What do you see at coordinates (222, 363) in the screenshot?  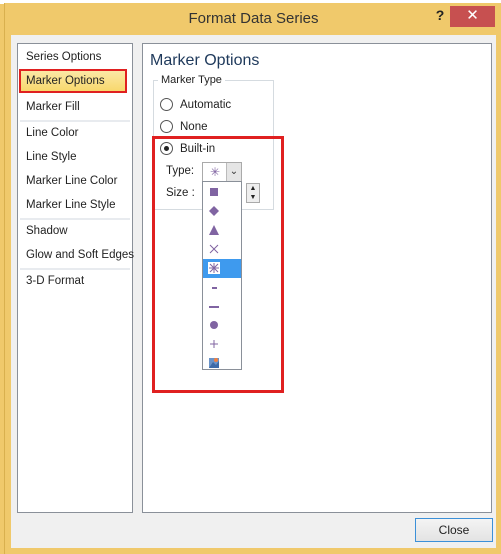 I see `dropdown-option-picture` at bounding box center [222, 363].